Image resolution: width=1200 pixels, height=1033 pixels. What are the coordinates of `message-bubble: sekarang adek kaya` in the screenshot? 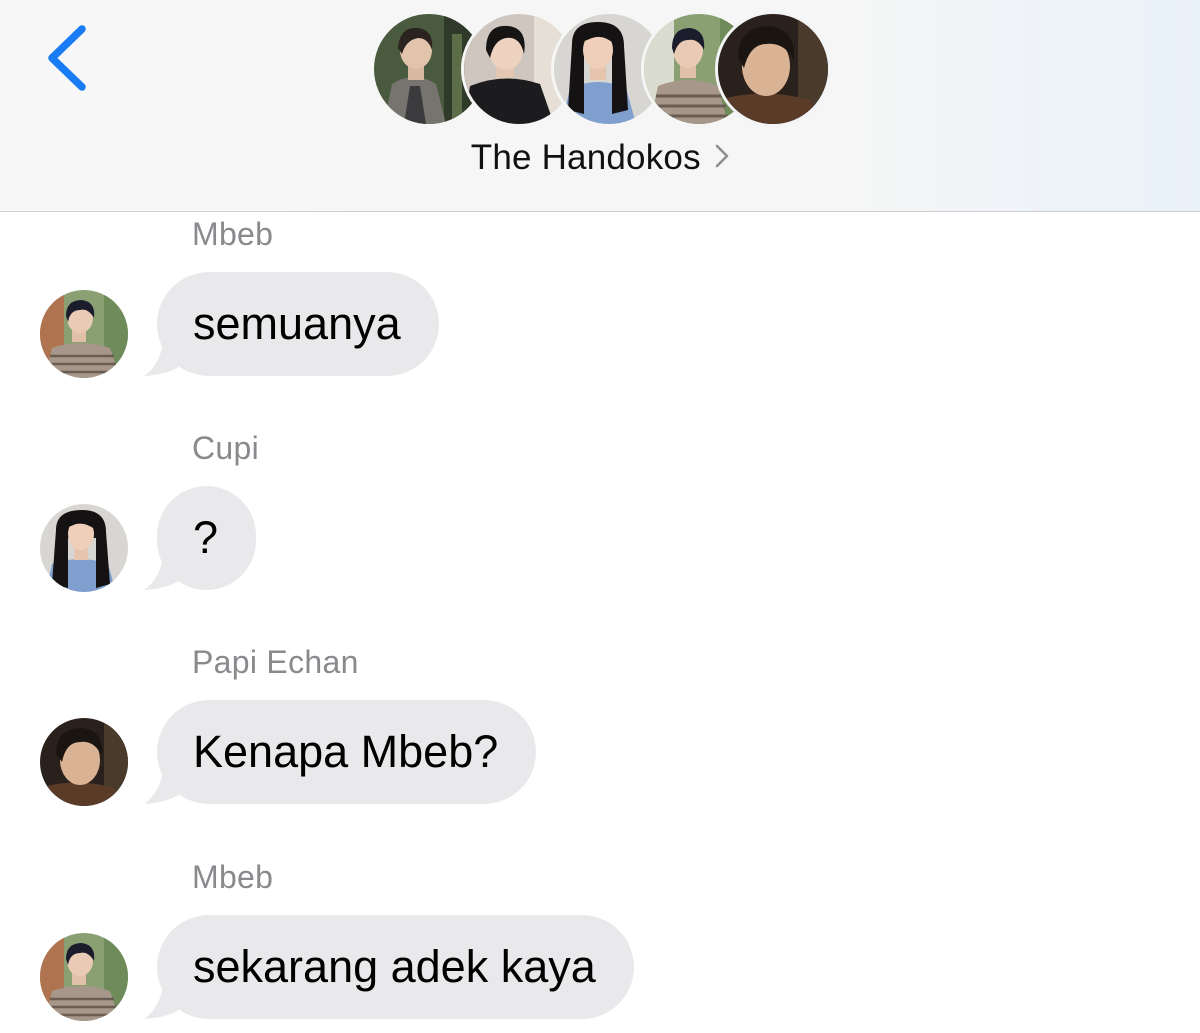 It's located at (389, 967).